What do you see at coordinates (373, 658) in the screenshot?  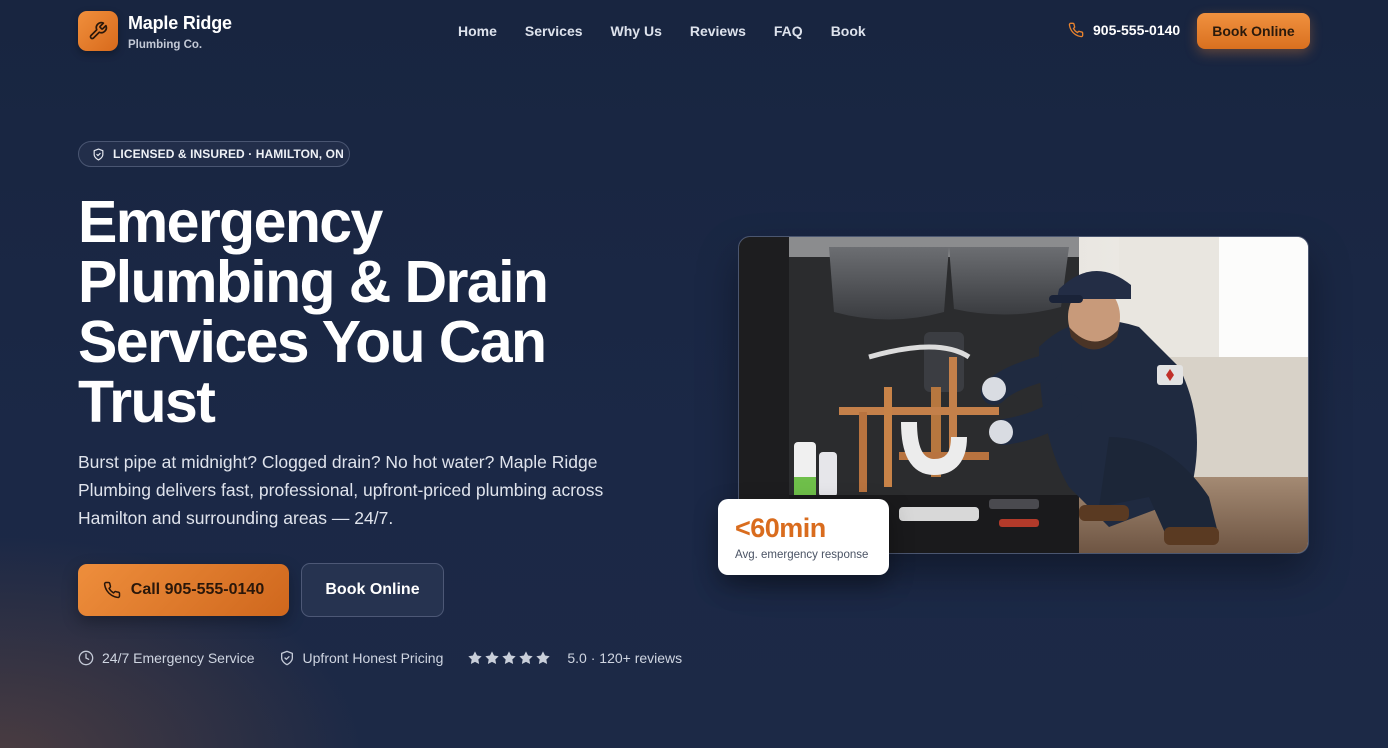 I see `trust-pricing-text: Upfront Honest Pricing` at bounding box center [373, 658].